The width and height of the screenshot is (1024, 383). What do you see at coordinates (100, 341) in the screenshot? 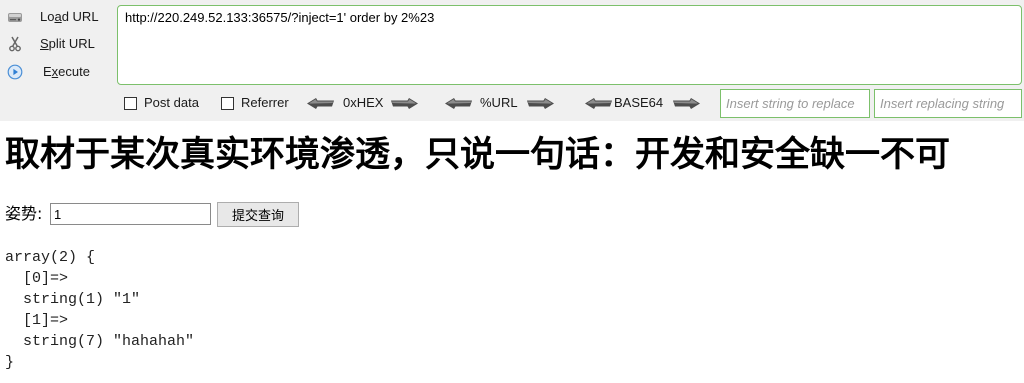
I see `output-line: string(7) "hahahah"` at bounding box center [100, 341].